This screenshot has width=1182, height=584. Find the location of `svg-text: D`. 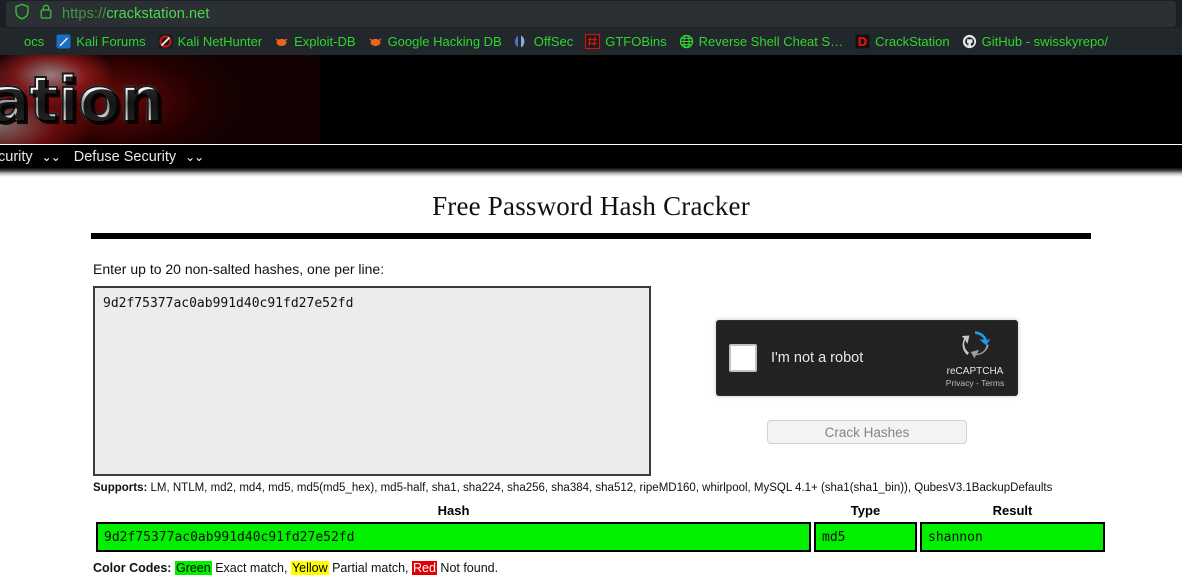

svg-text: D is located at coordinates (863, 42).